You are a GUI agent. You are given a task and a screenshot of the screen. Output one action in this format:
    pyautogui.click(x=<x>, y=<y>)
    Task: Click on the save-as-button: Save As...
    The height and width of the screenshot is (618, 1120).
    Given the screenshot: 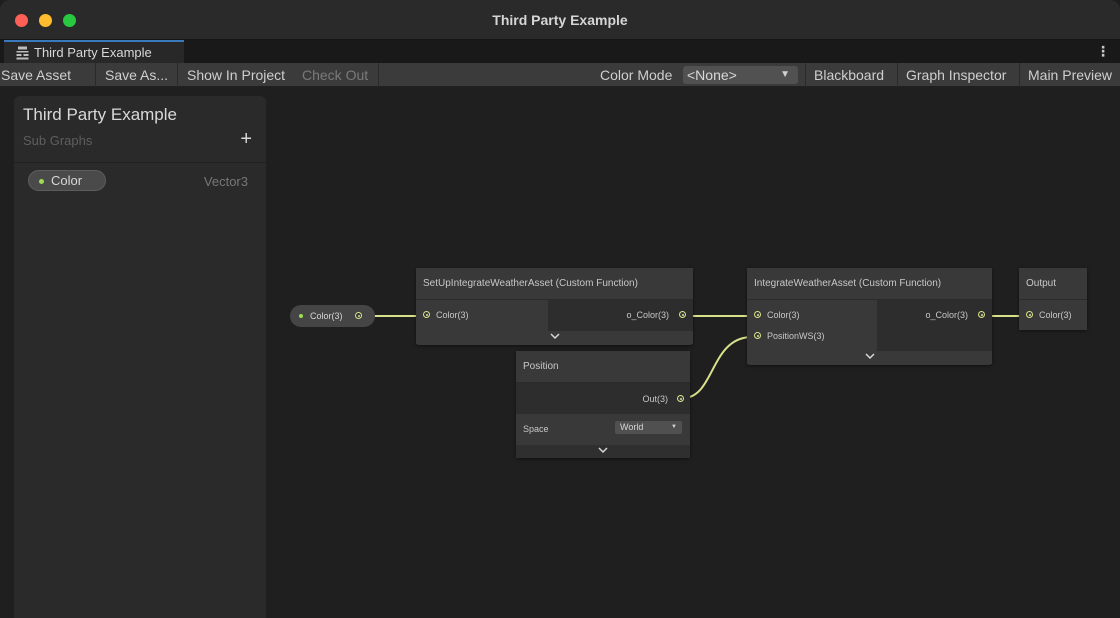 What is the action you would take?
    pyautogui.click(x=136, y=75)
    